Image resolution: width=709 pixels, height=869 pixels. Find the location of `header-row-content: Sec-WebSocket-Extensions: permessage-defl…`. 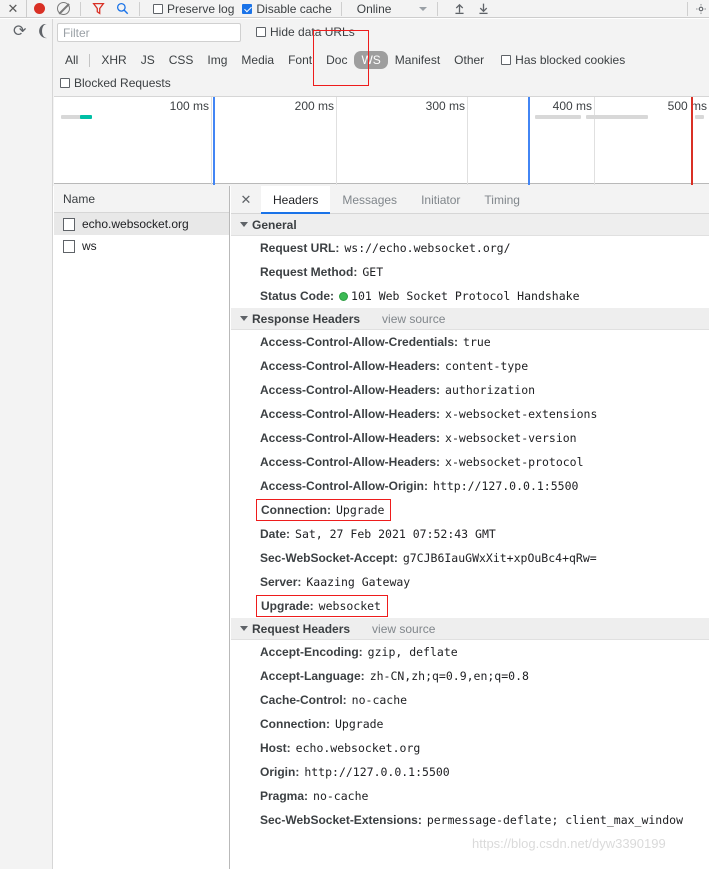

header-row-content: Sec-WebSocket-Extensions: permessage-defl… is located at coordinates (471, 820).